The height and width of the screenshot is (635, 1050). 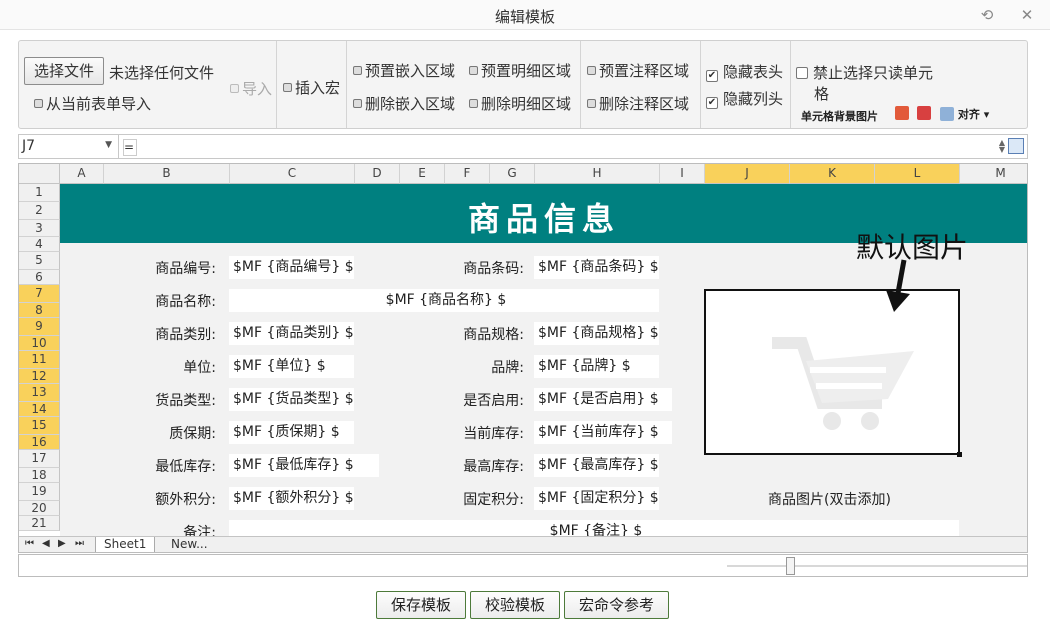 I want to click on remove-bg-image-button, so click(x=924, y=113).